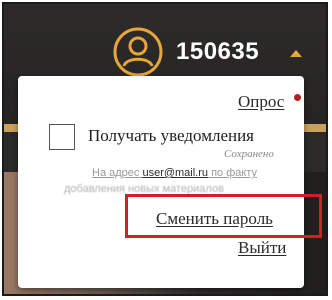 The width and height of the screenshot is (332, 300). What do you see at coordinates (249, 154) in the screenshot?
I see `saved-status: Сохранено` at bounding box center [249, 154].